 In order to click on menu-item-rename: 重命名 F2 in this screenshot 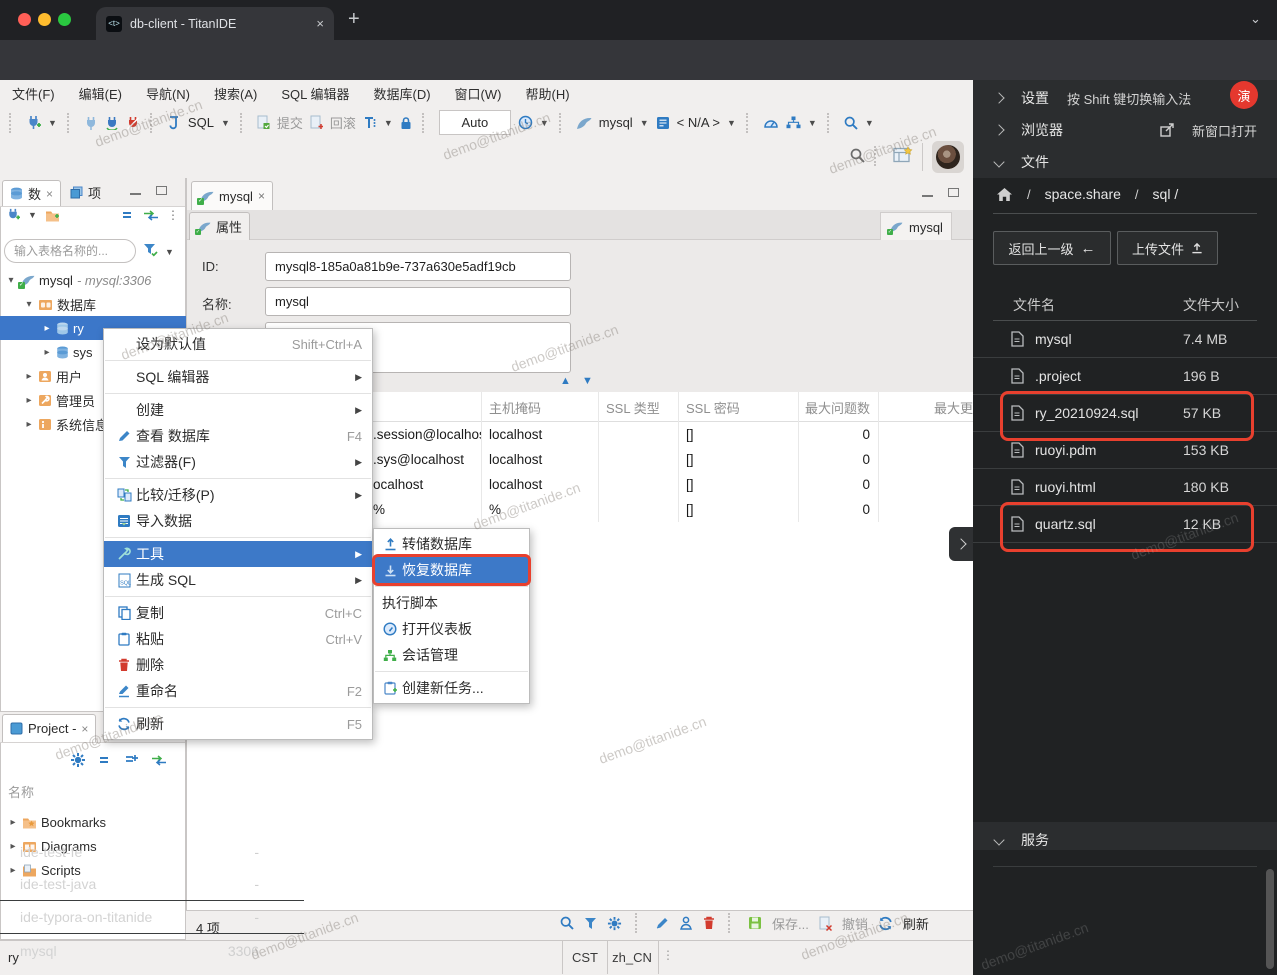, I will do `click(238, 691)`.